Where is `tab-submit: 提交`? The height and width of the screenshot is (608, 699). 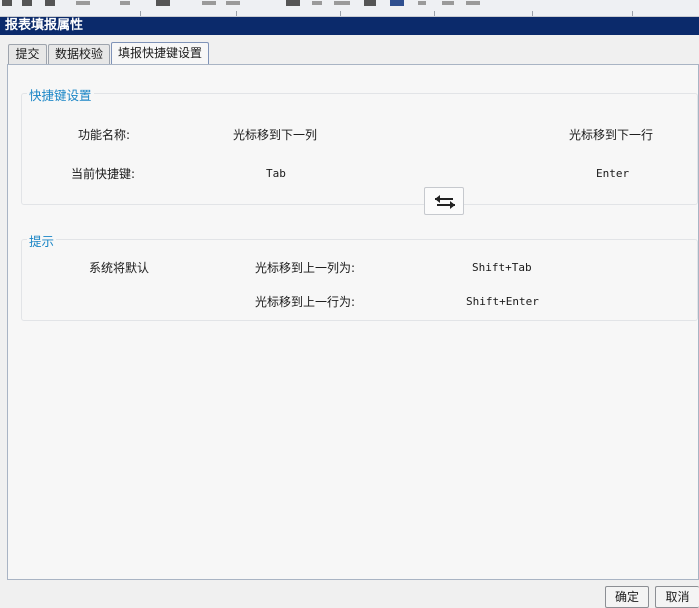 tab-submit: 提交 is located at coordinates (27, 54).